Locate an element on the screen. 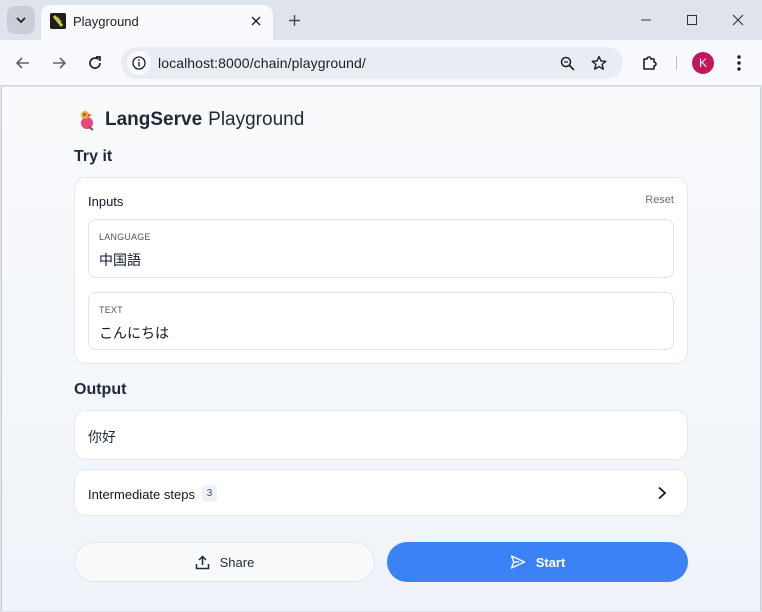  browser-menu-button is located at coordinates (739, 63).